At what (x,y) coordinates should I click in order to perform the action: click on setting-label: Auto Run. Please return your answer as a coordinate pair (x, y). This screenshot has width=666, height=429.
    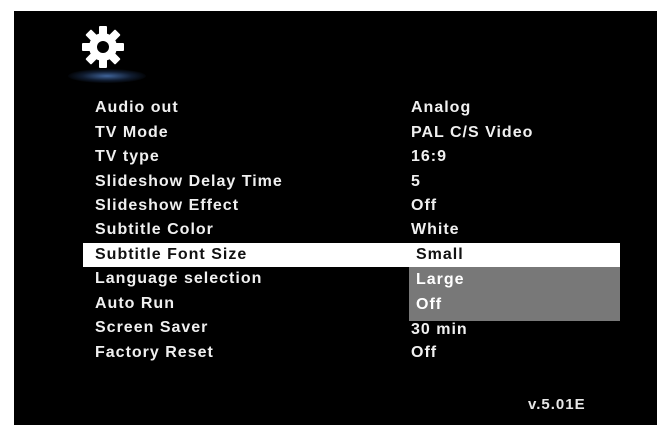
    Looking at the image, I should click on (135, 303).